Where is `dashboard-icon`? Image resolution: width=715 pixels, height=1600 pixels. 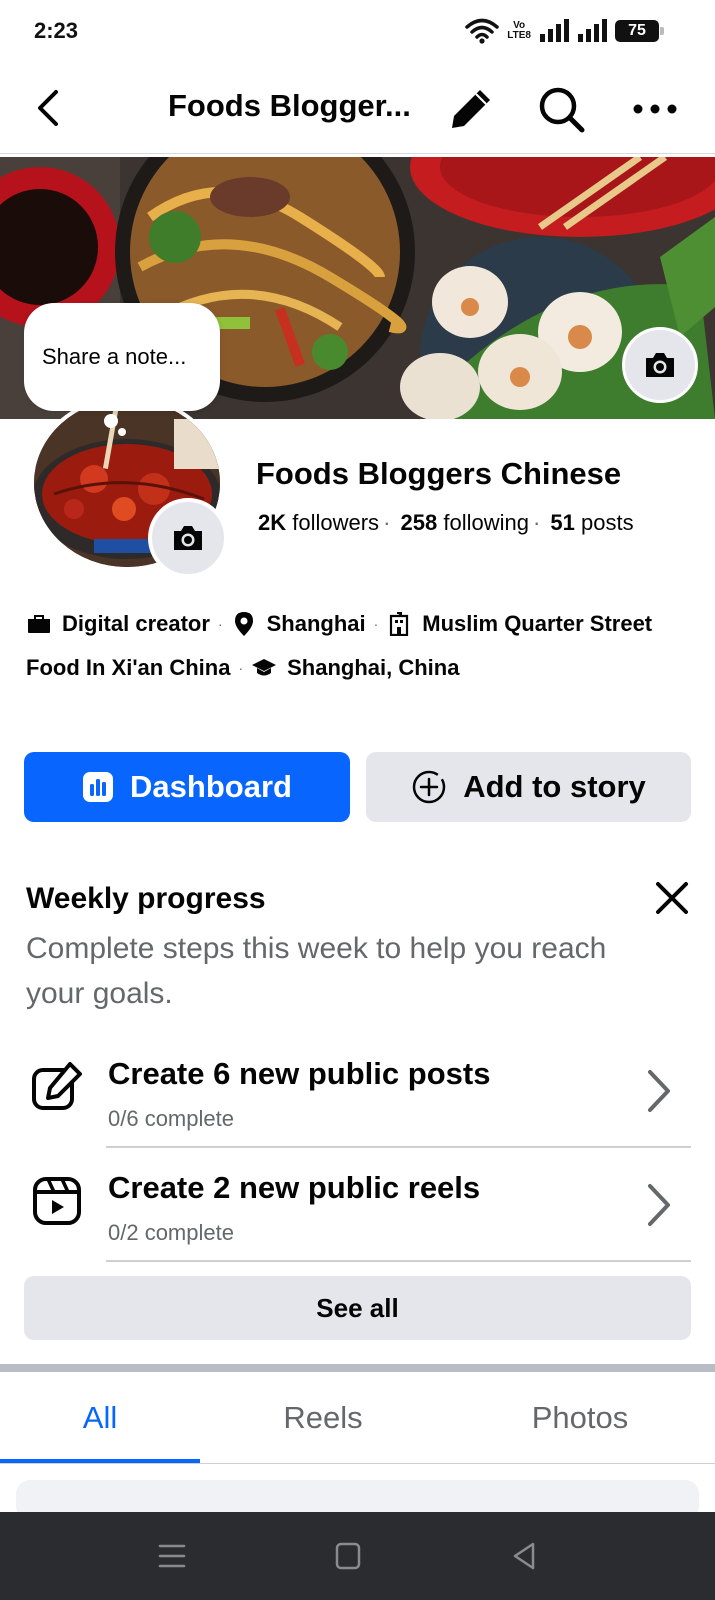 dashboard-icon is located at coordinates (98, 787).